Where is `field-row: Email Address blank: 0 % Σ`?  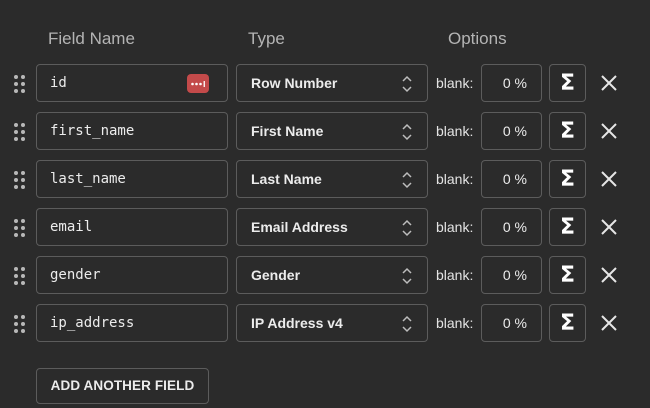
field-row: Email Address blank: 0 % Σ is located at coordinates (325, 232).